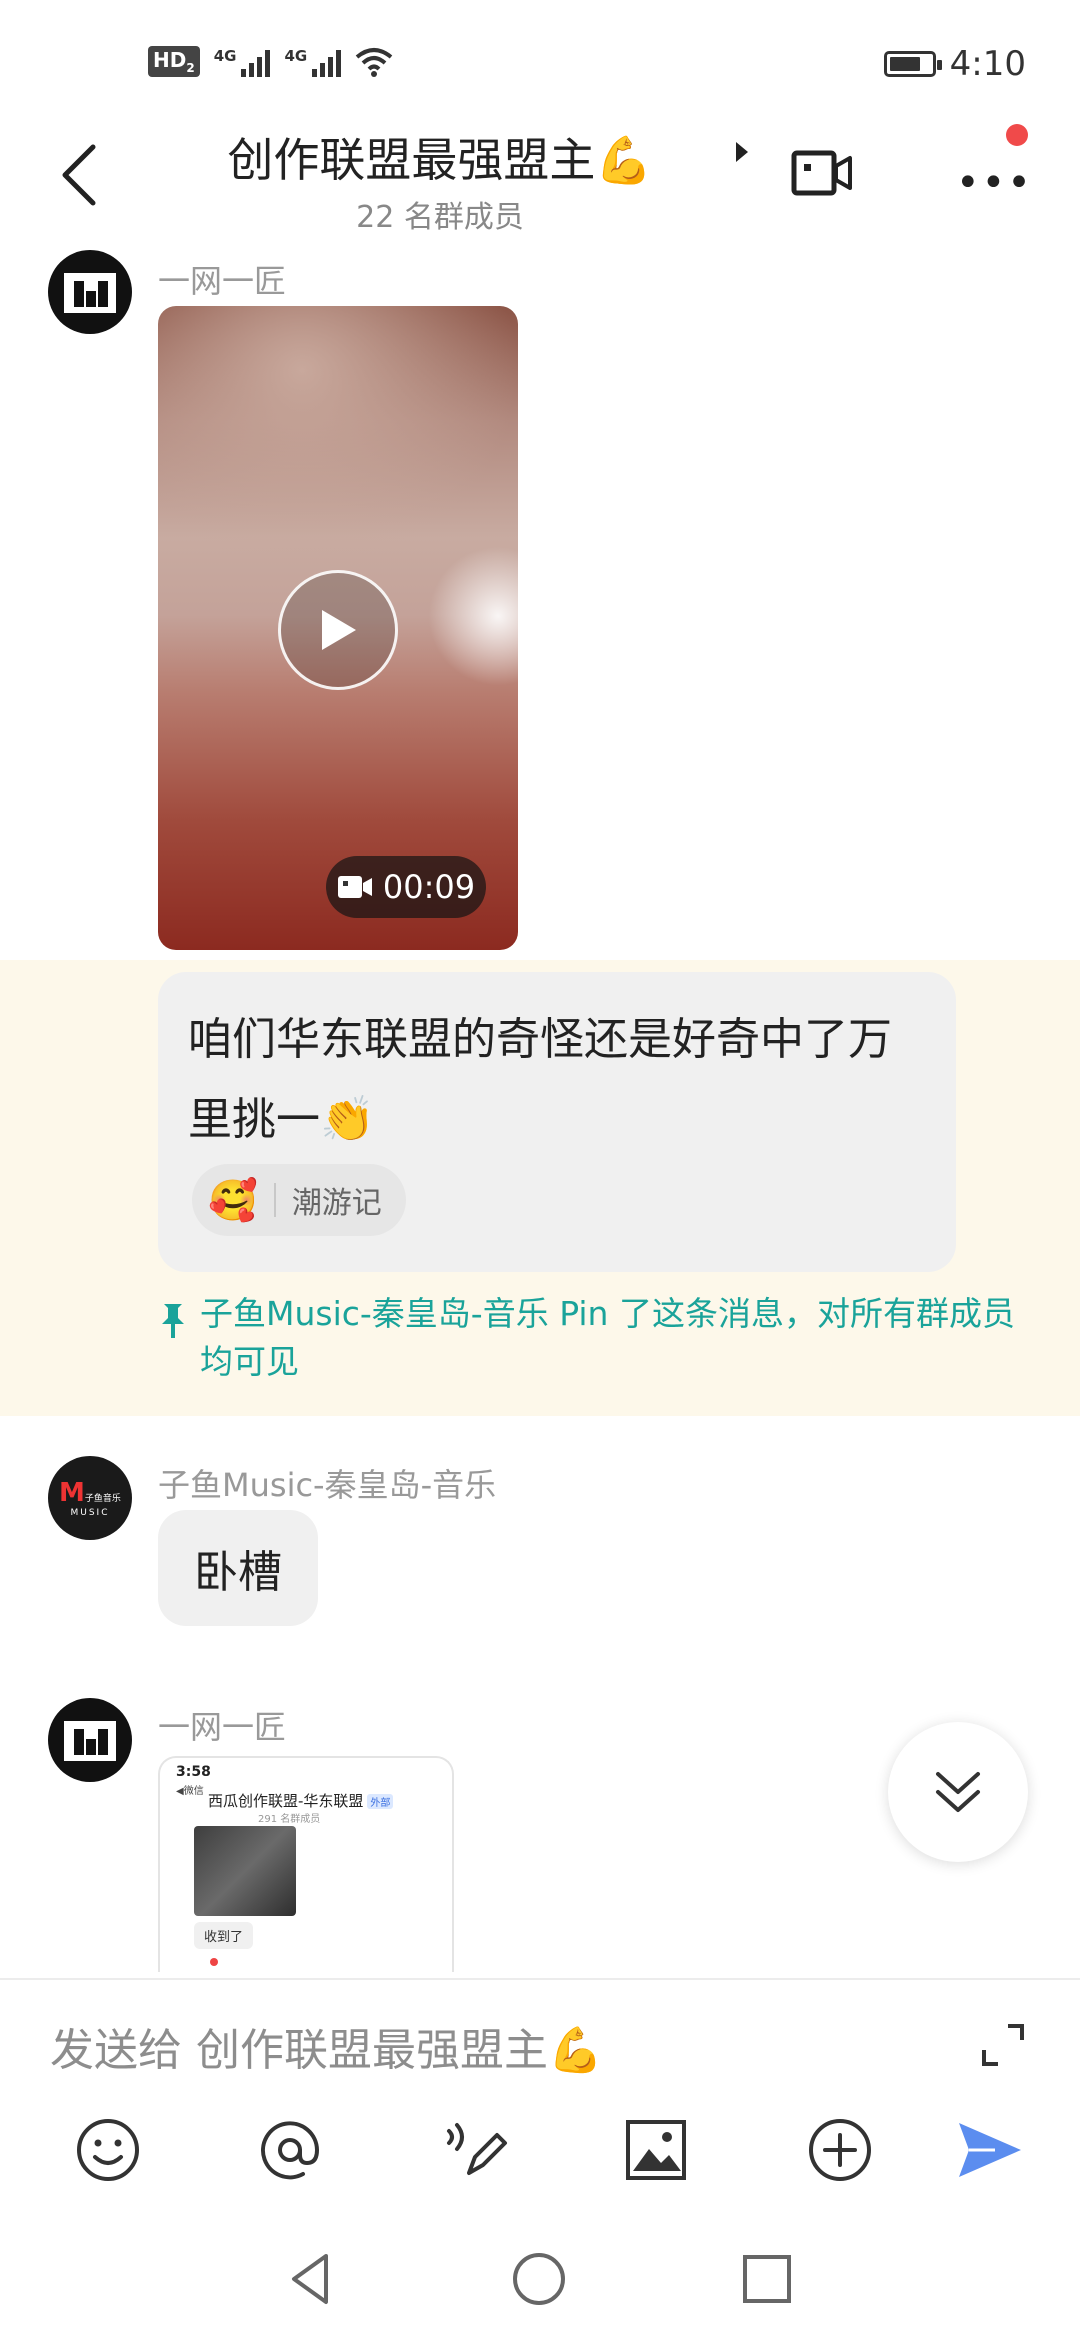 The width and height of the screenshot is (1080, 2340). I want to click on scroll-to-bottom-button, so click(958, 1792).